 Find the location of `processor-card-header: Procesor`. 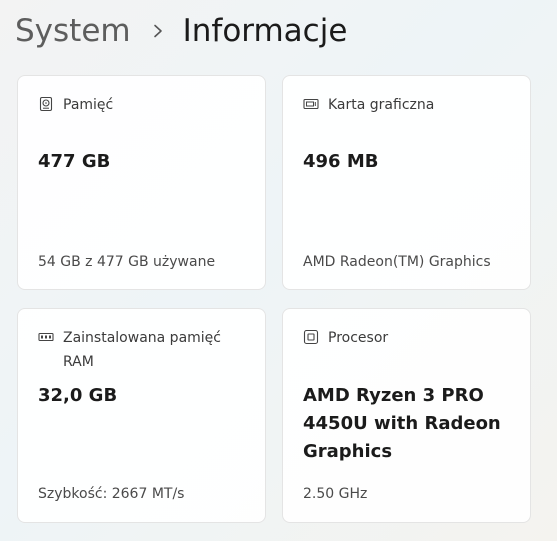

processor-card-header: Procesor is located at coordinates (345, 338).